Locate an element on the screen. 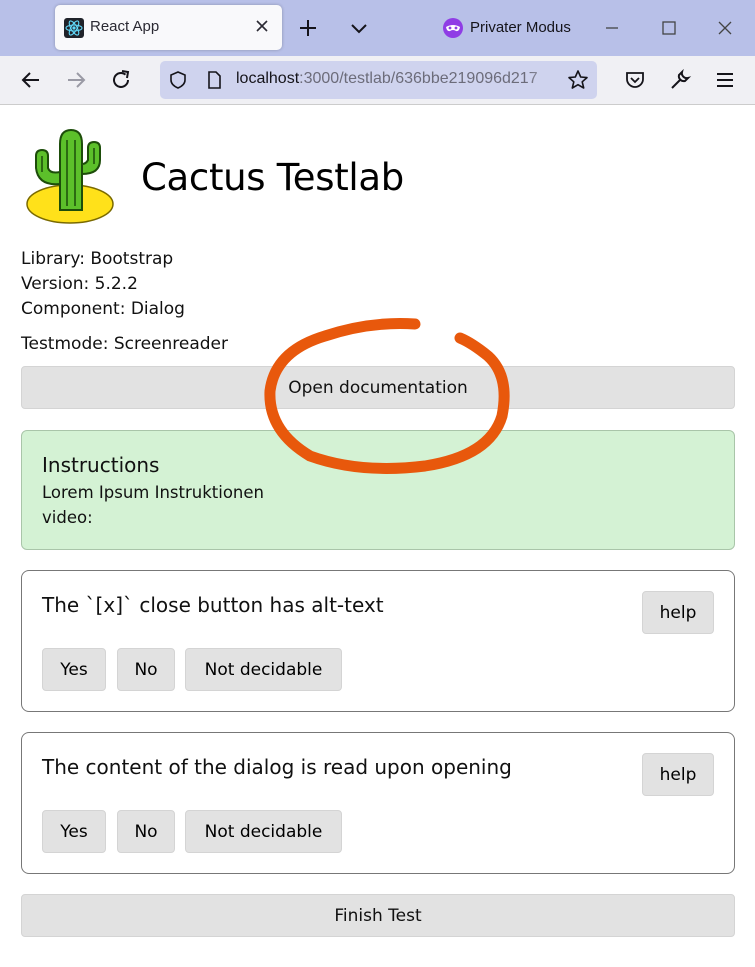 This screenshot has height=967, width=755. shield-icon is located at coordinates (178, 80).